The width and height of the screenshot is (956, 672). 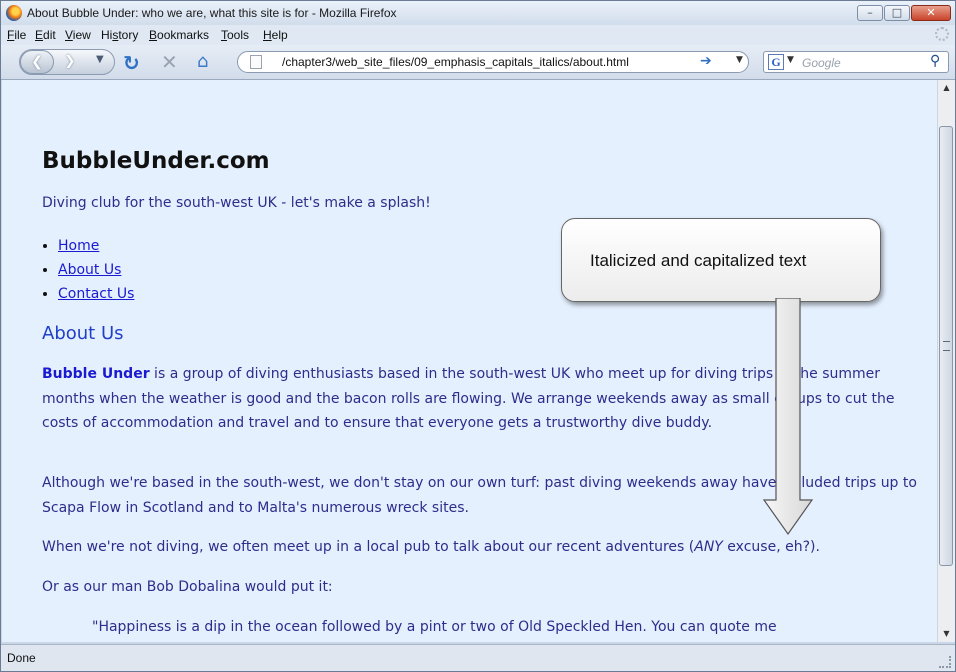 What do you see at coordinates (187, 587) in the screenshot?
I see `paragraph-quote-intro: Or as our man Bob Dobalina would put it:` at bounding box center [187, 587].